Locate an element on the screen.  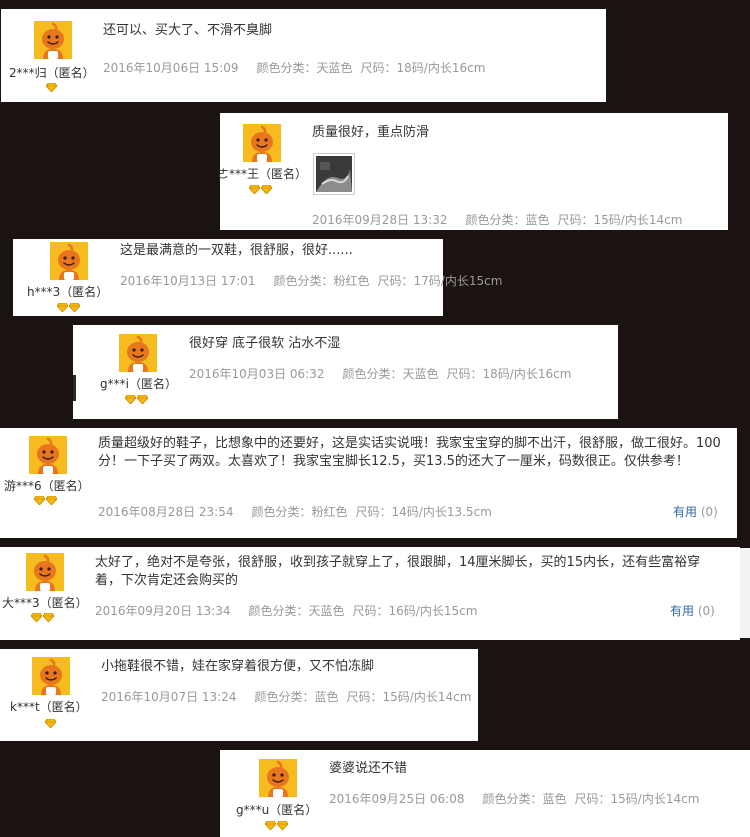
sku-size: 17码/内长15cm is located at coordinates (458, 281).